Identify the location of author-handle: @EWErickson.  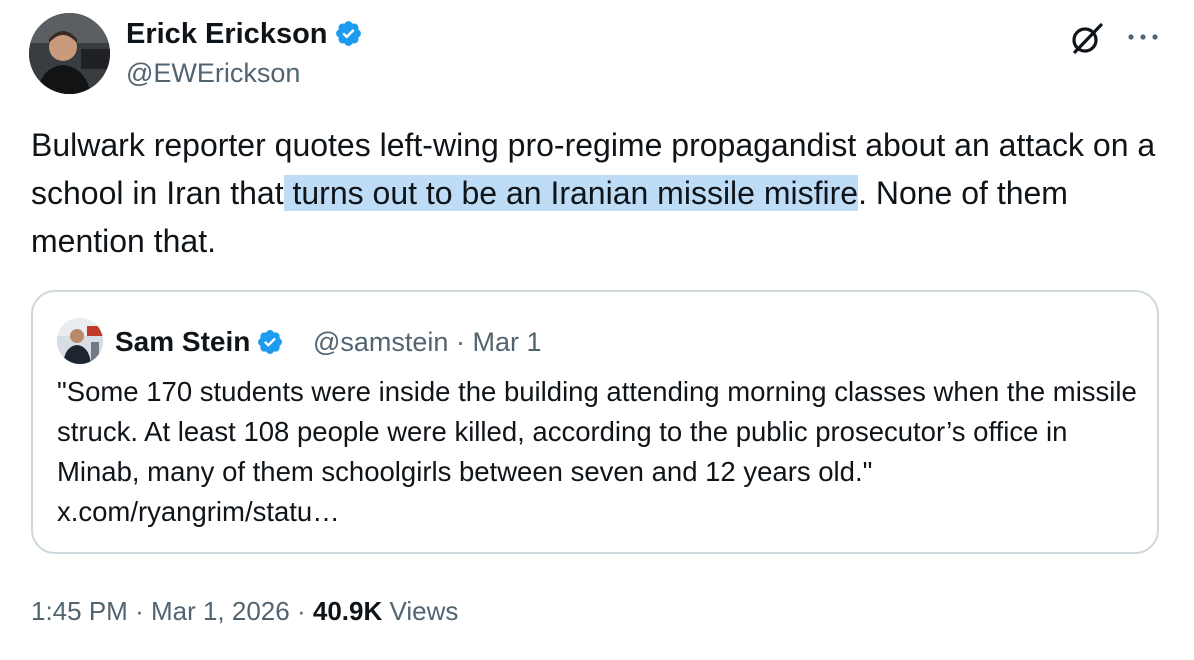
(213, 73).